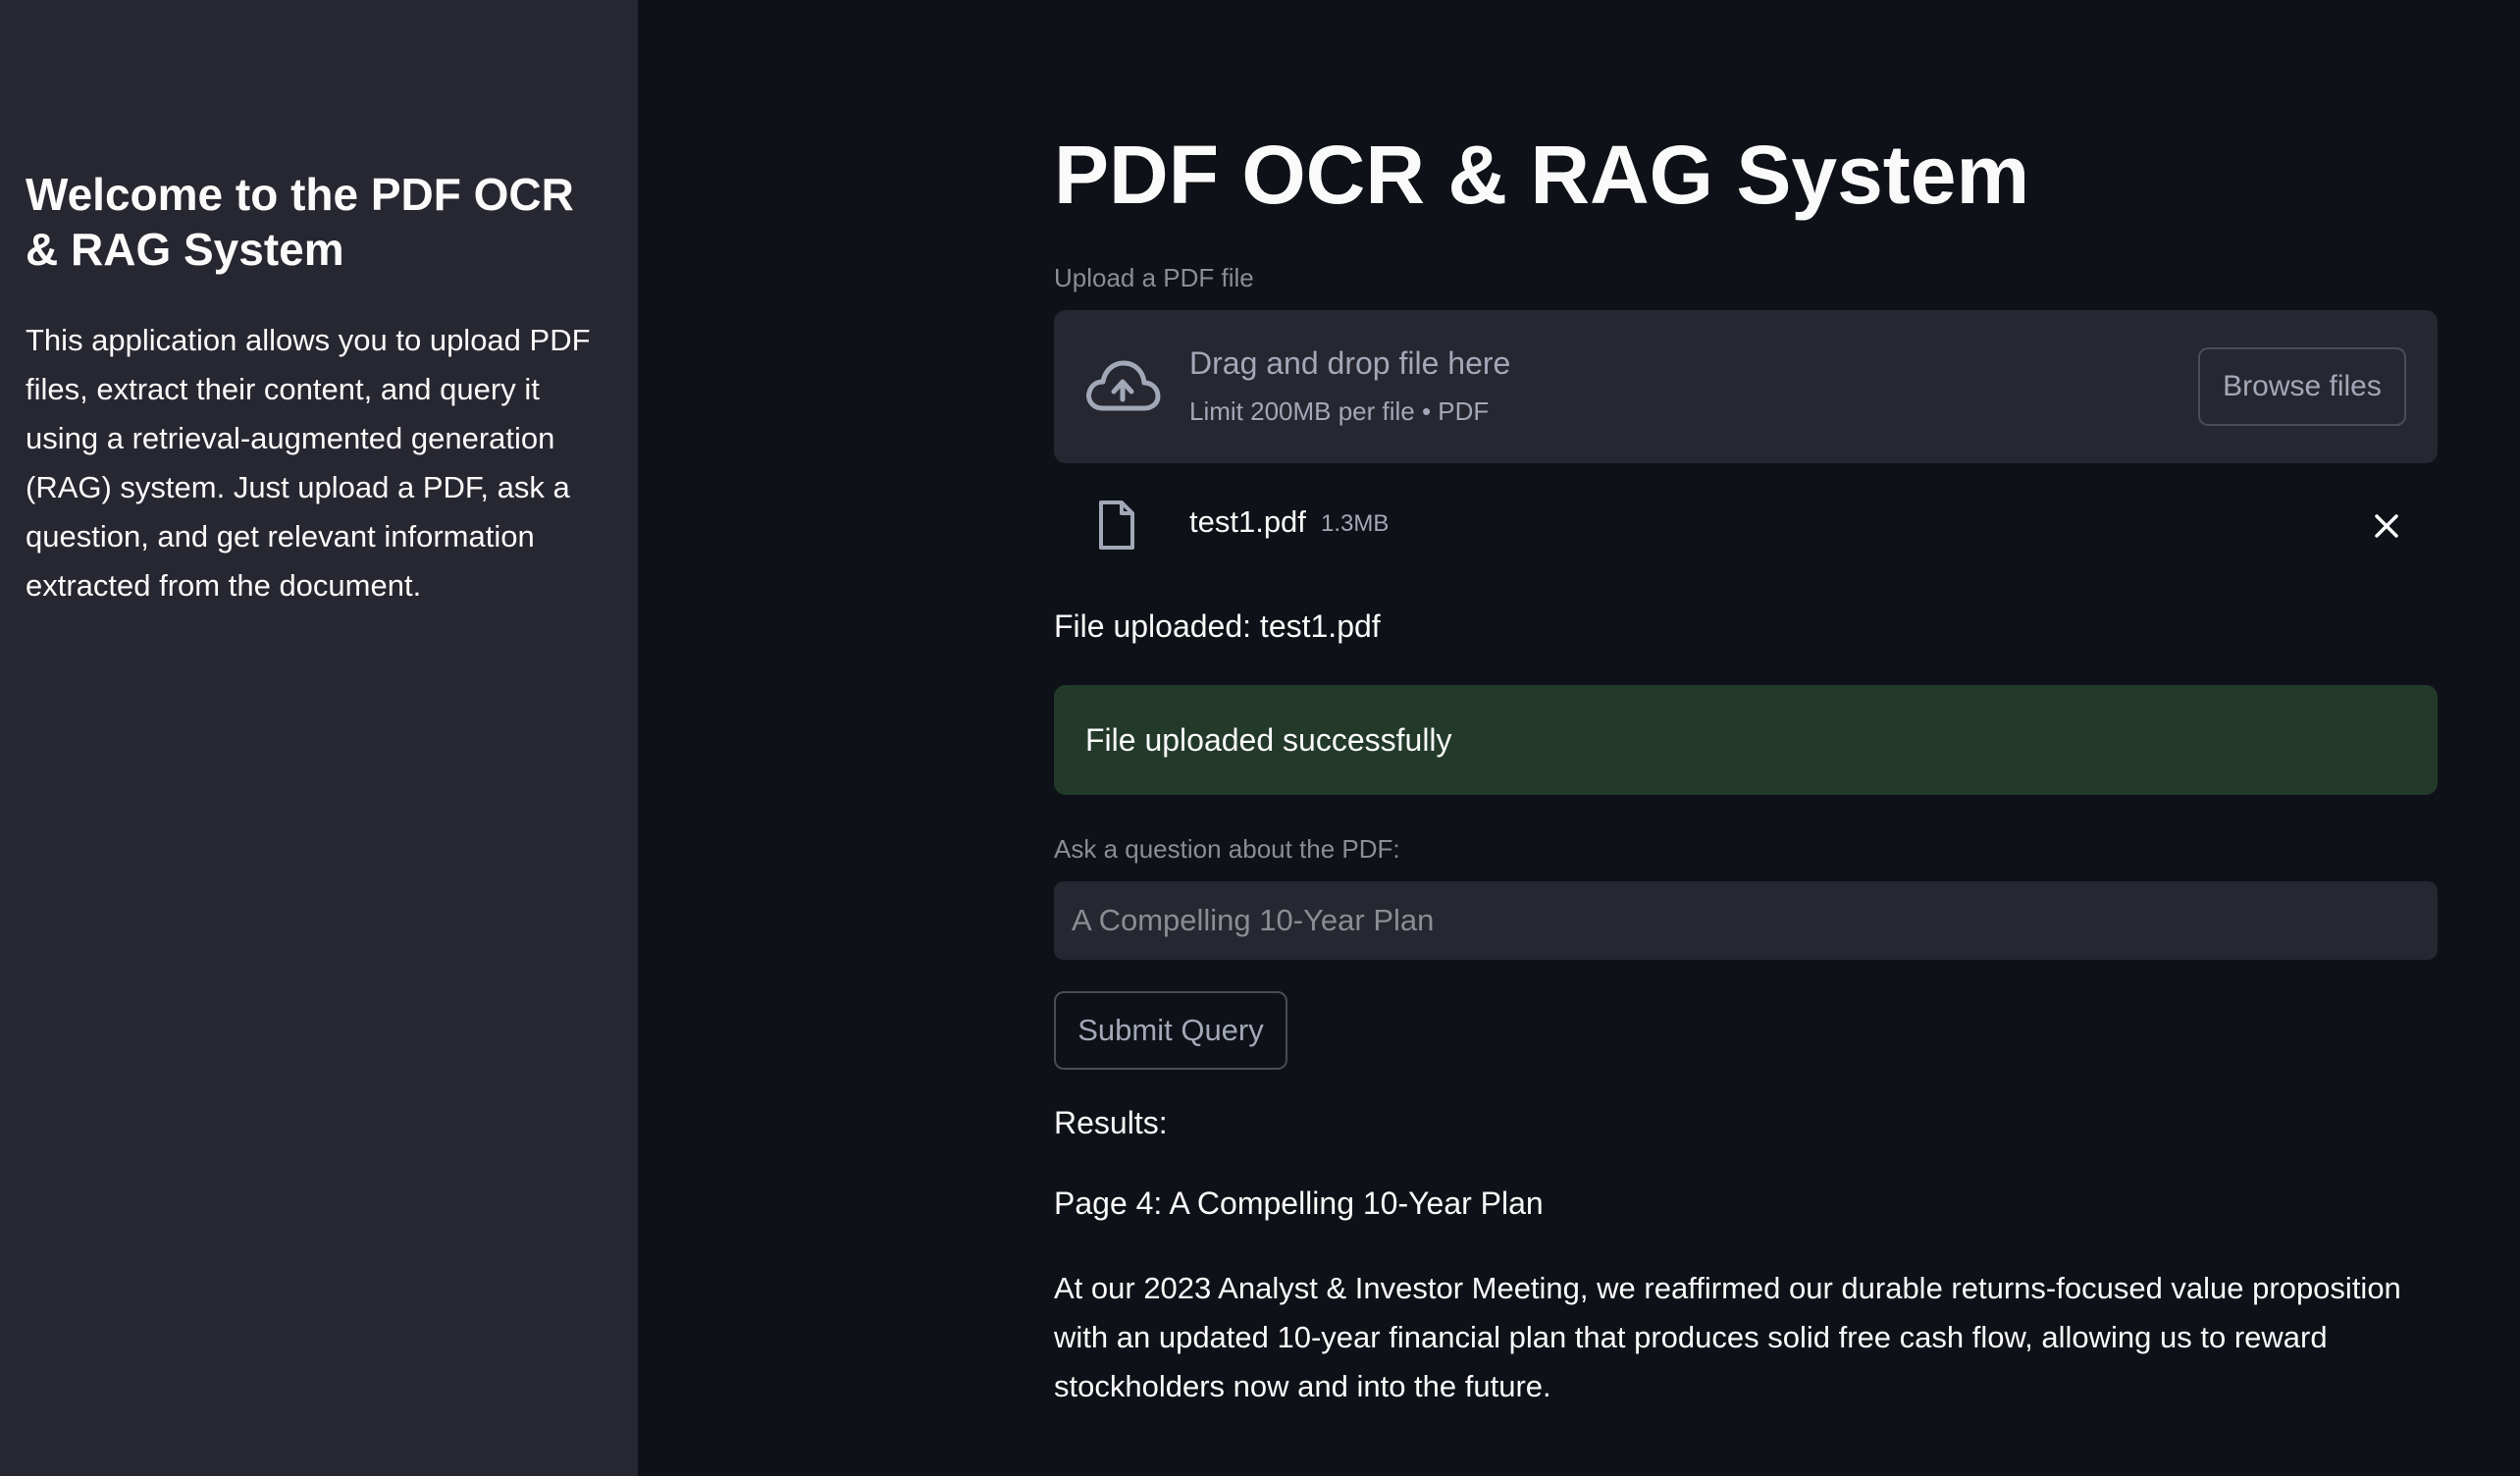 Image resolution: width=2520 pixels, height=1476 pixels. Describe the element at coordinates (1116, 525) in the screenshot. I see `file-icon` at that location.